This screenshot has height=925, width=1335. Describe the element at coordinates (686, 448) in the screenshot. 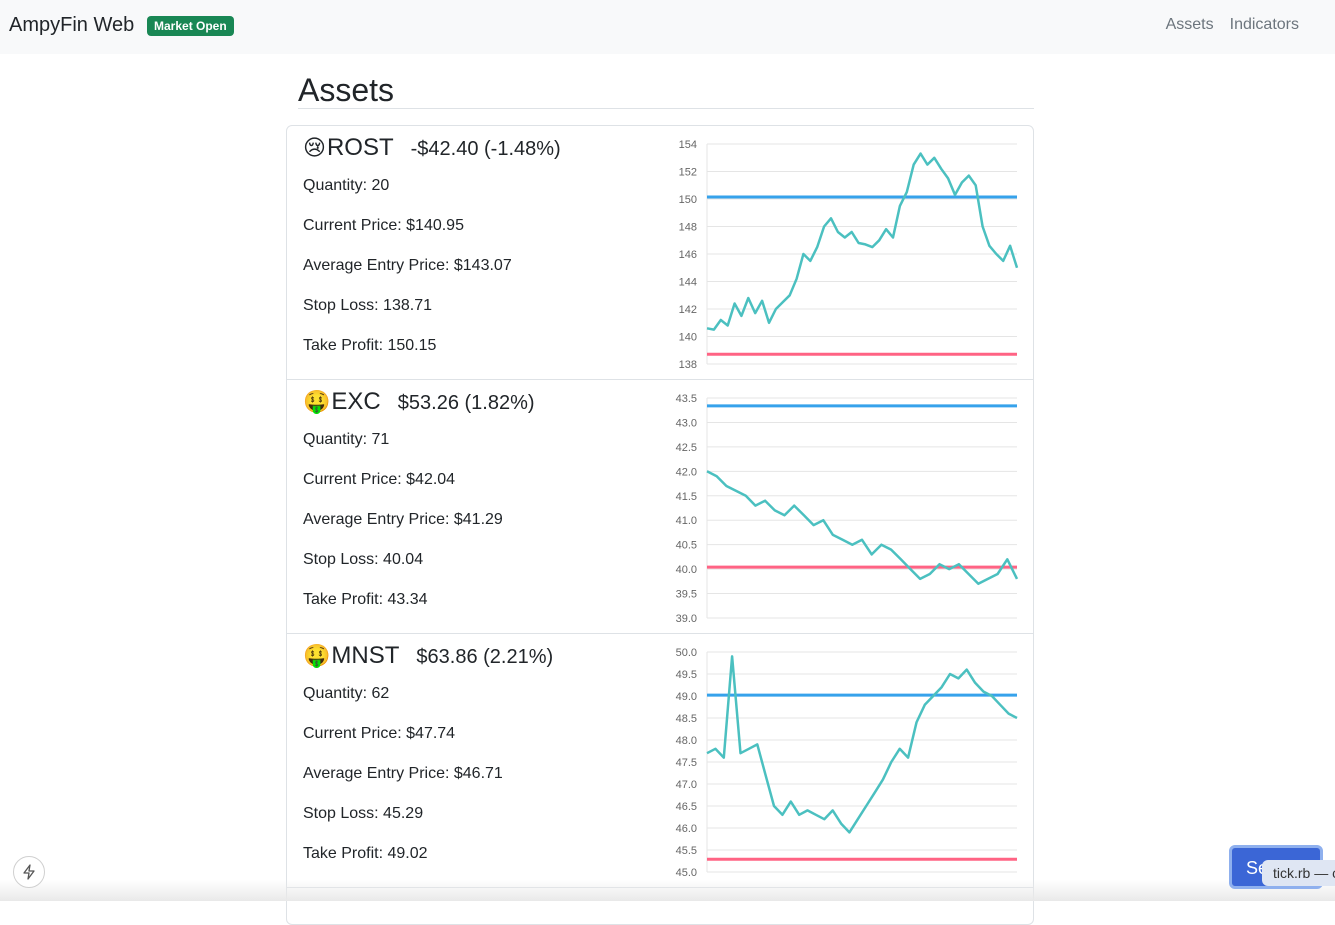

I see `y-tick-label: 42.5` at that location.